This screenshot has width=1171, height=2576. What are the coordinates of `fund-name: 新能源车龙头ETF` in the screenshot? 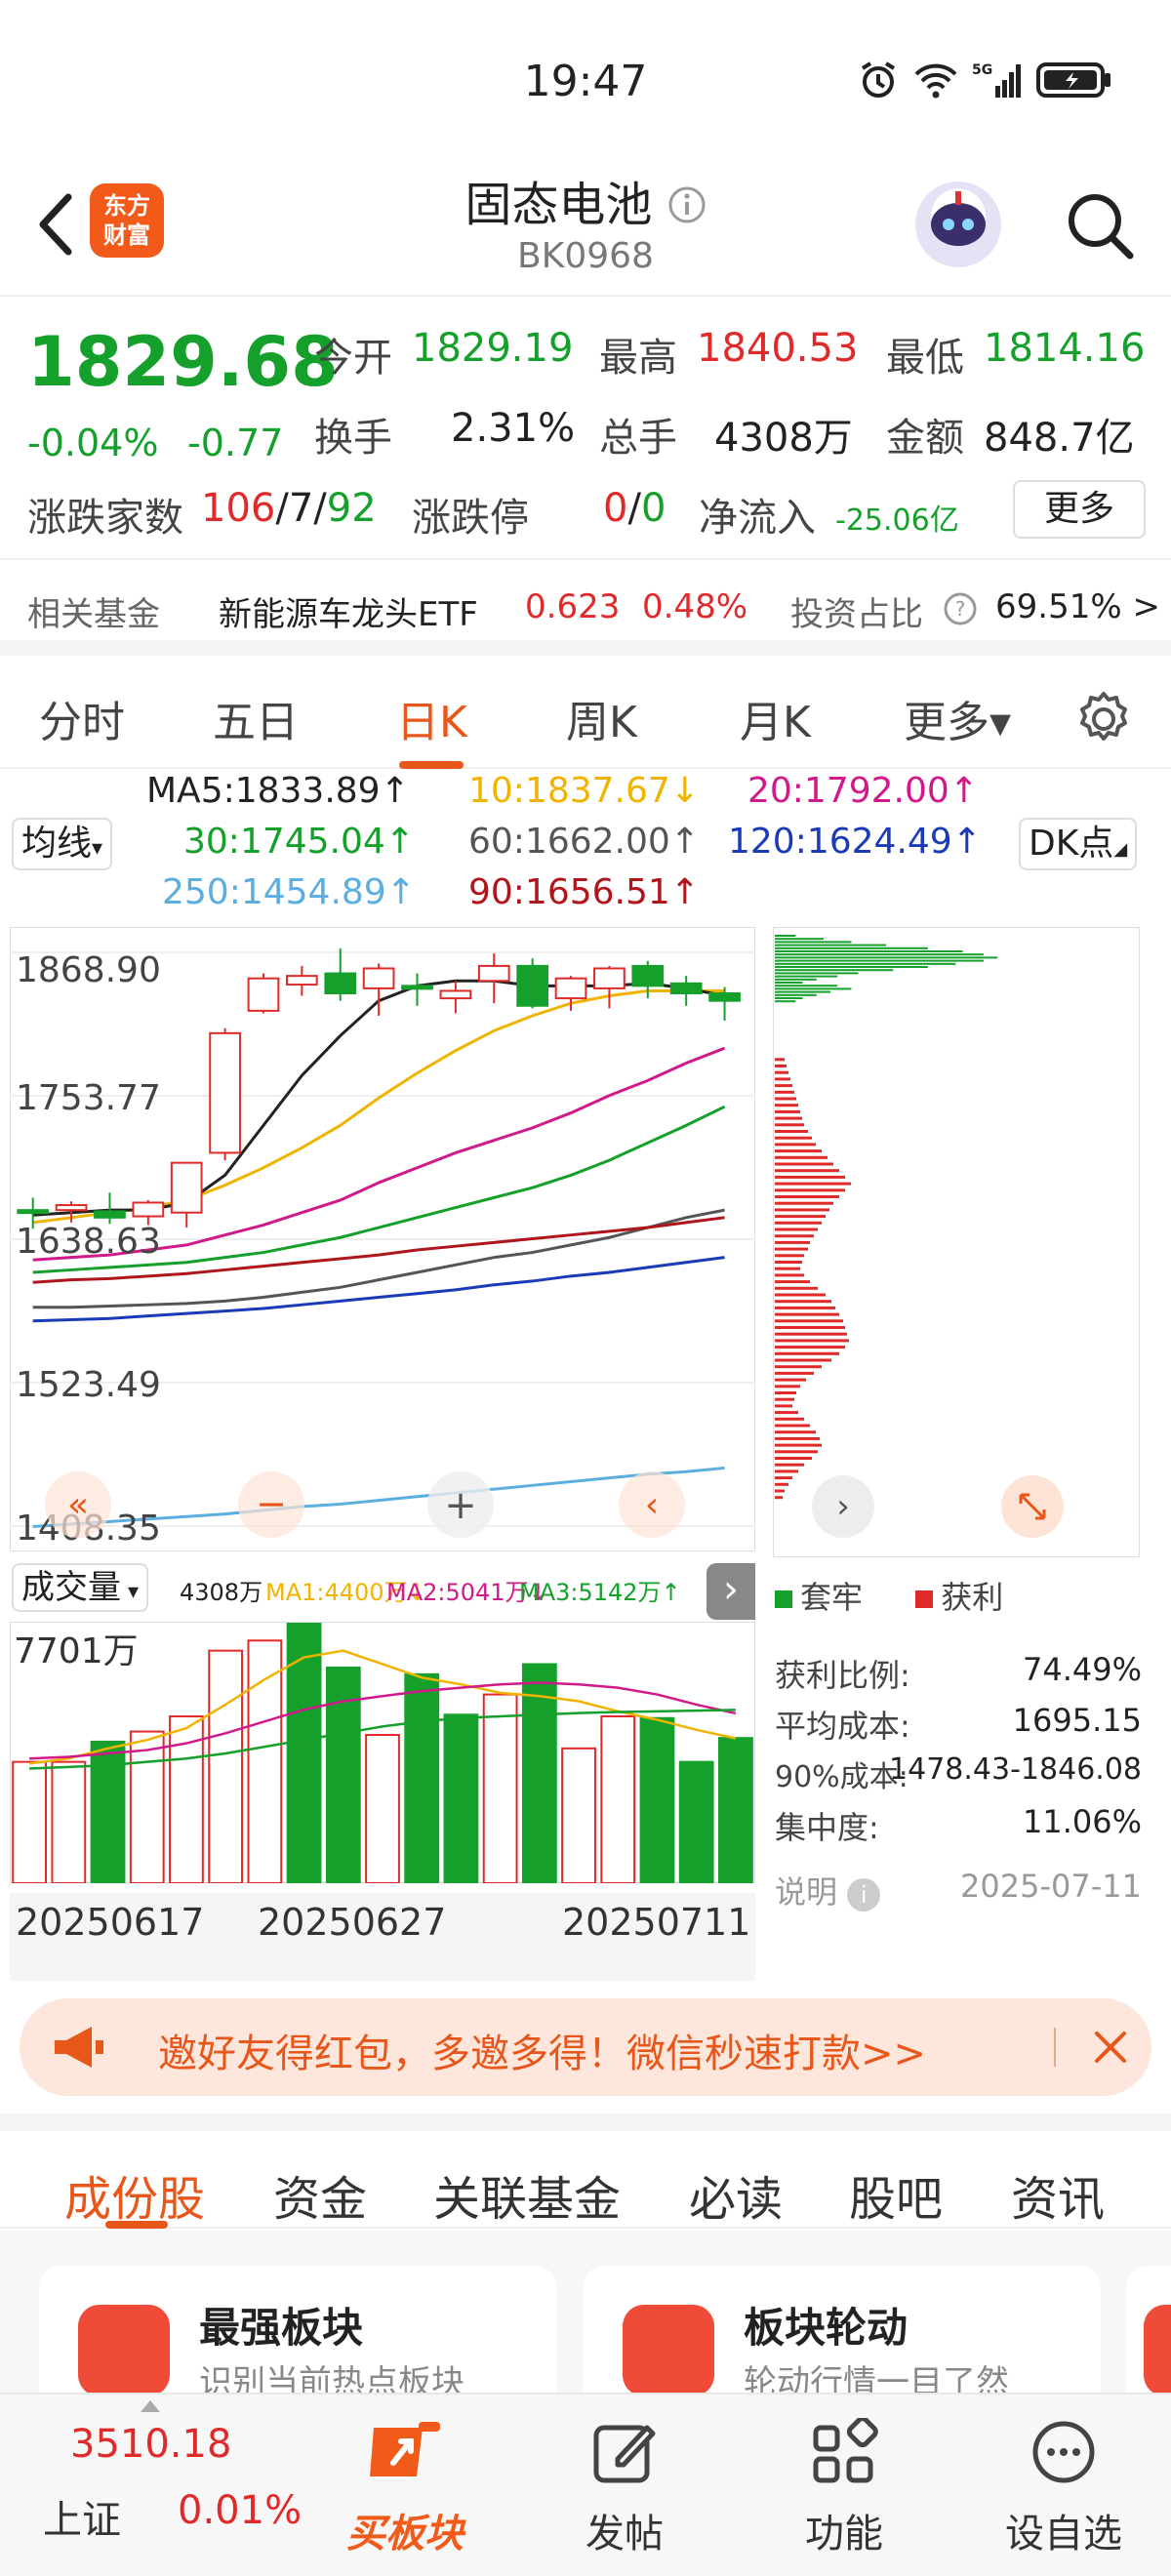 It's located at (348, 611).